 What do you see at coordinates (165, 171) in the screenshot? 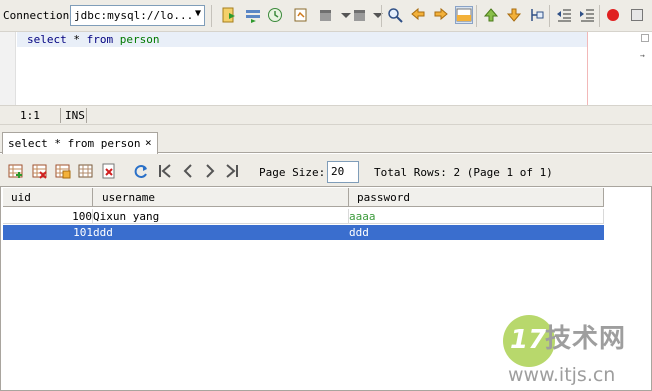
I see `first-page-icon` at bounding box center [165, 171].